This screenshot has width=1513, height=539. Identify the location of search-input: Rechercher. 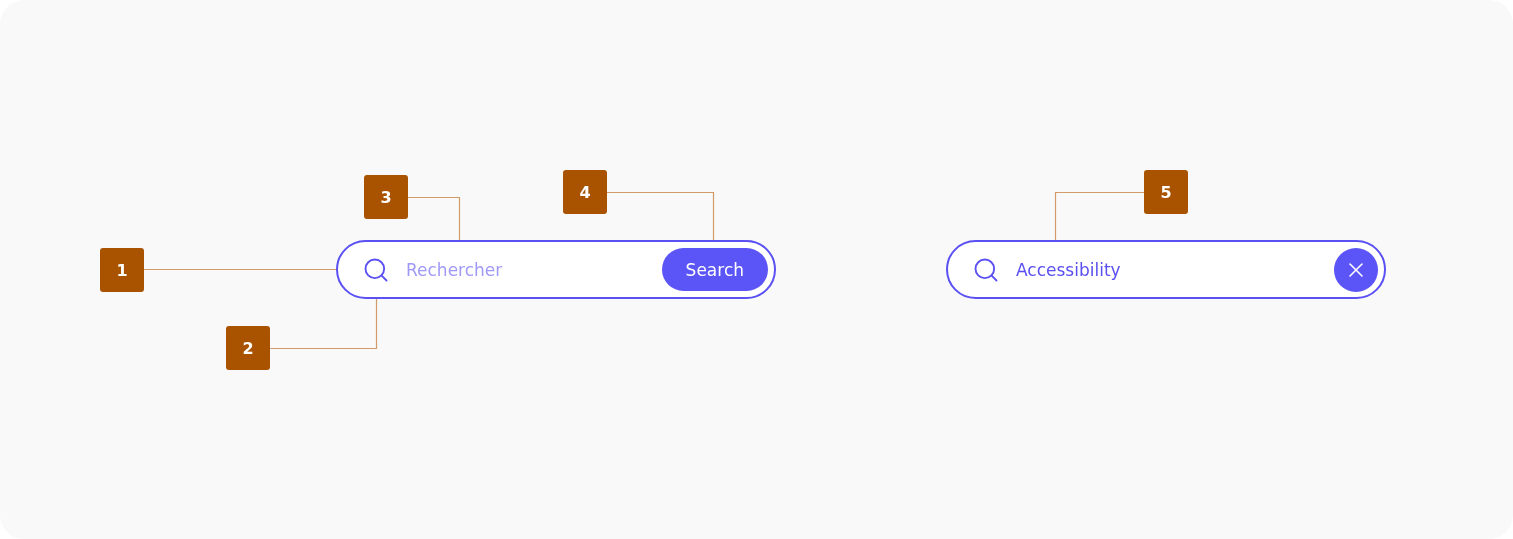
(526, 269).